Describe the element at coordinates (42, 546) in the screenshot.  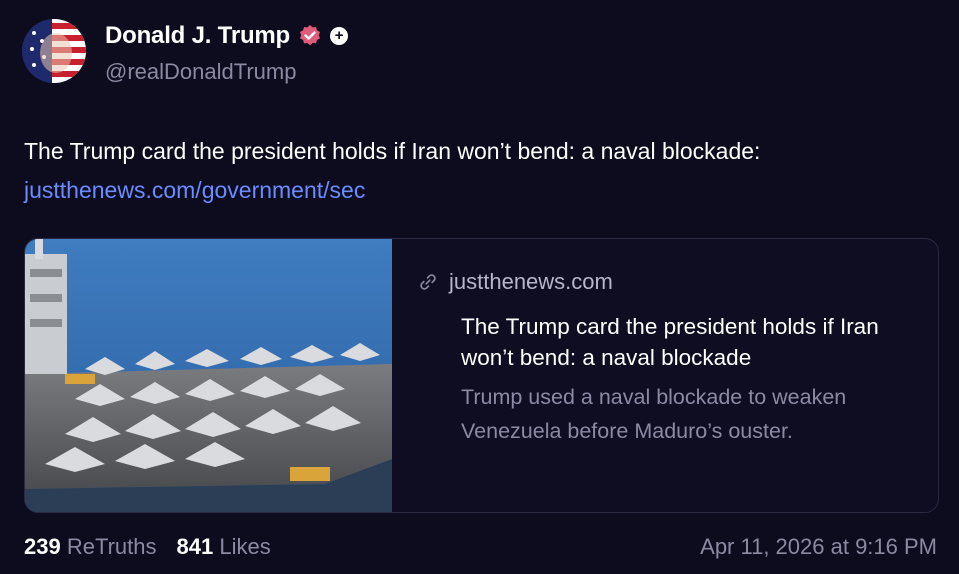
I see `retruths-count: 239` at that location.